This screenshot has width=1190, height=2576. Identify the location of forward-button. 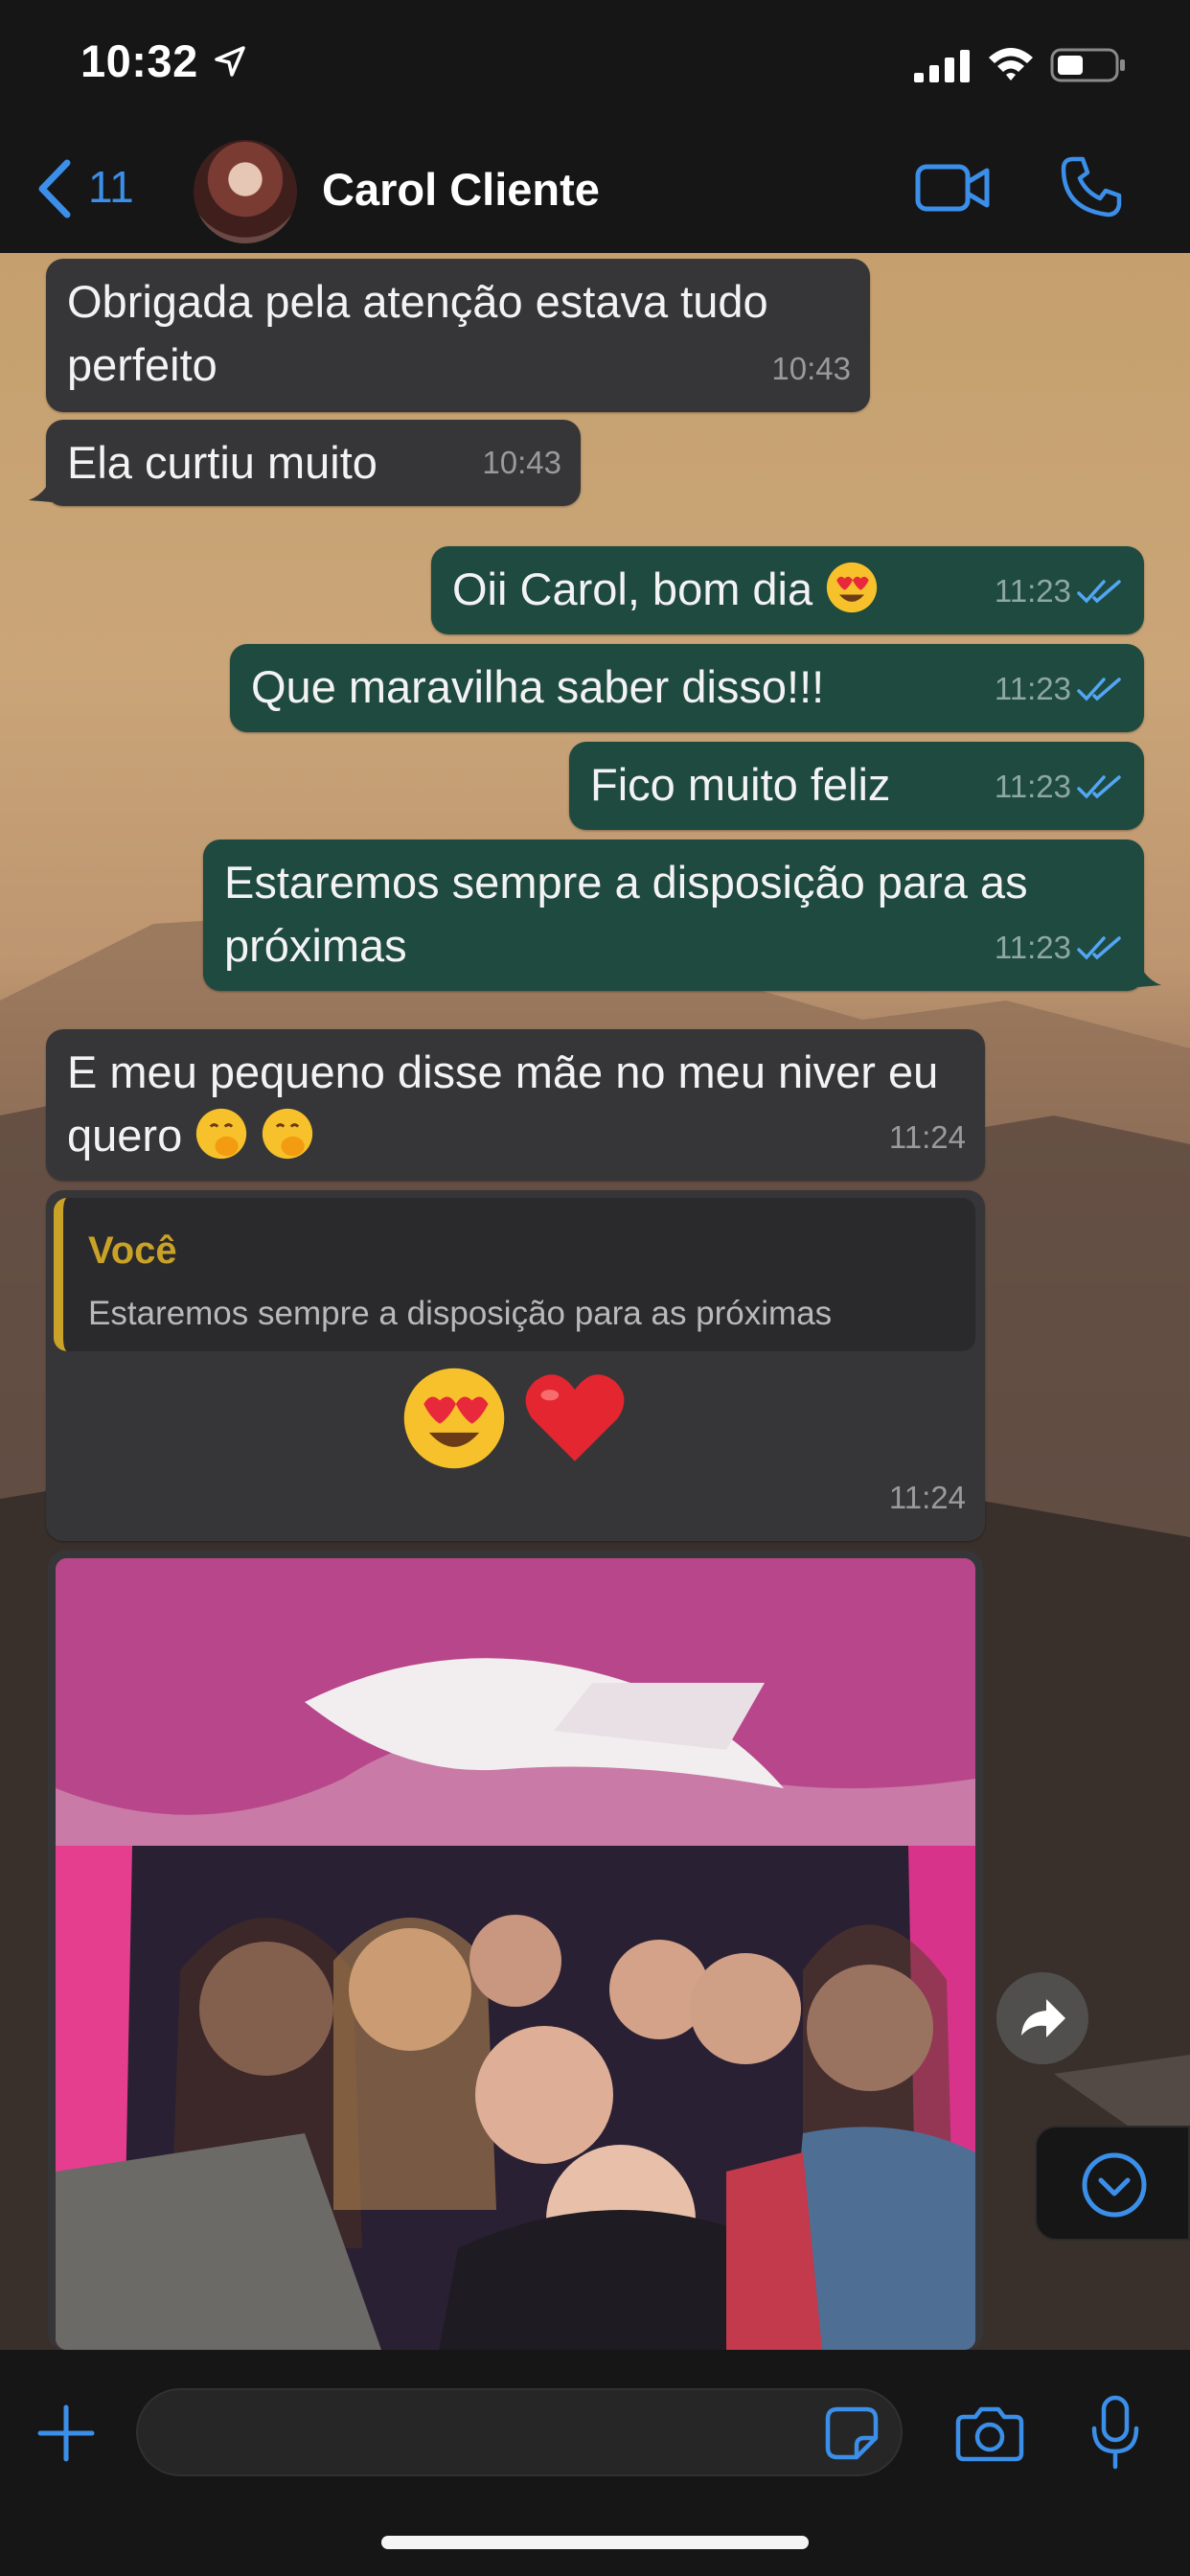
(1042, 2018).